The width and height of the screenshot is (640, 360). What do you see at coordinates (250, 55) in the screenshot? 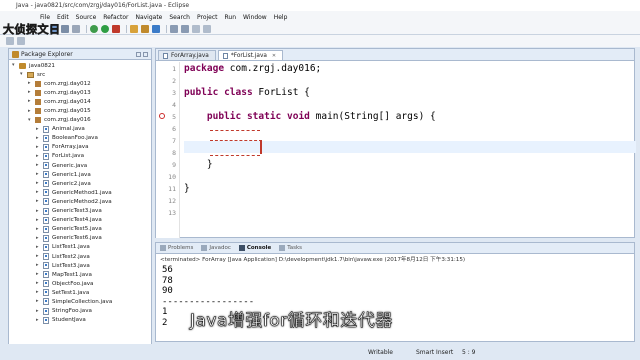
I see `tab-forlist: *ForList.java ✕` at bounding box center [250, 55].